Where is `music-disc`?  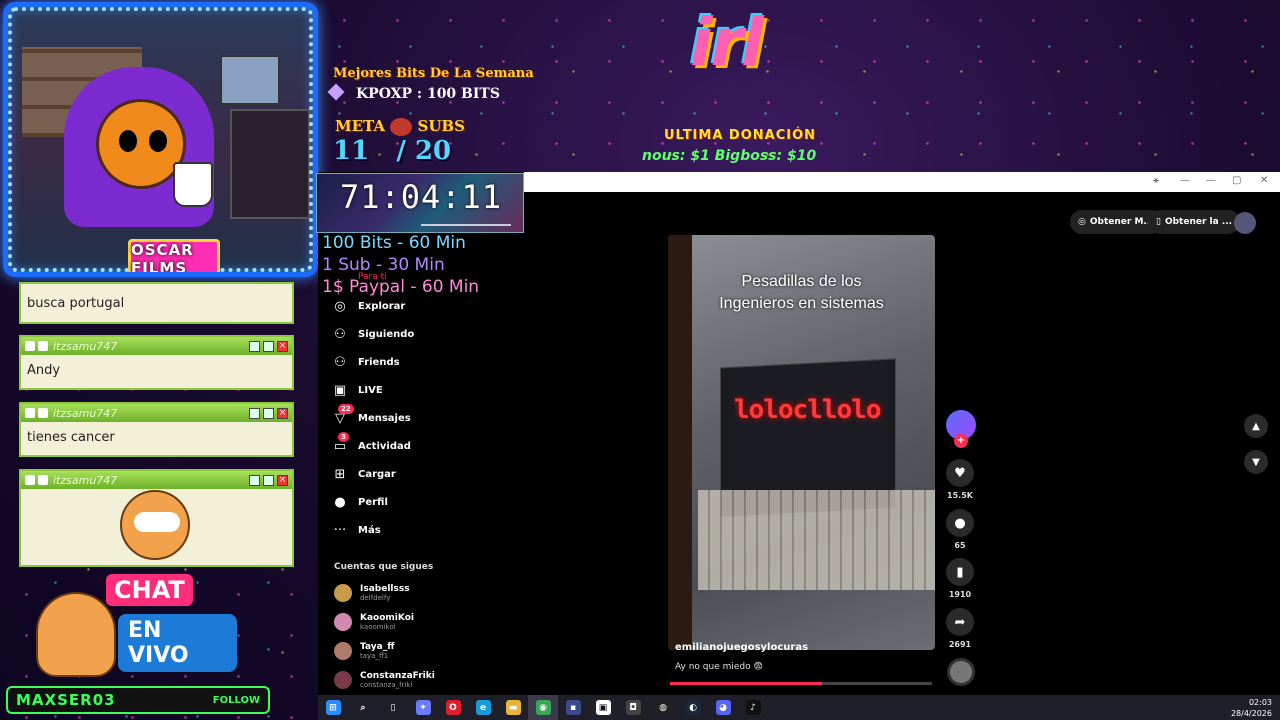
music-disc is located at coordinates (961, 672).